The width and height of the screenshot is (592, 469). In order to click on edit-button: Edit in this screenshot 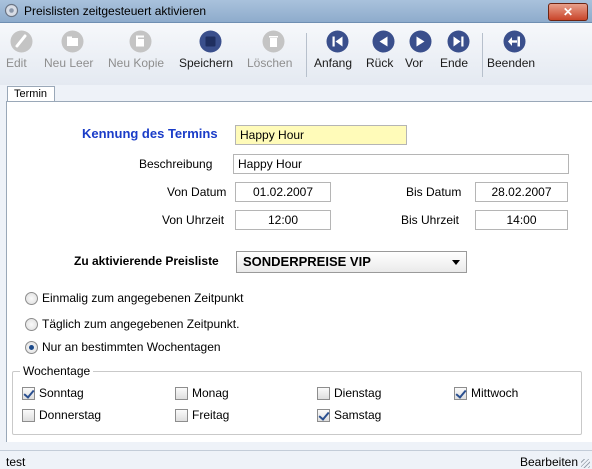, I will do `click(21, 49)`.